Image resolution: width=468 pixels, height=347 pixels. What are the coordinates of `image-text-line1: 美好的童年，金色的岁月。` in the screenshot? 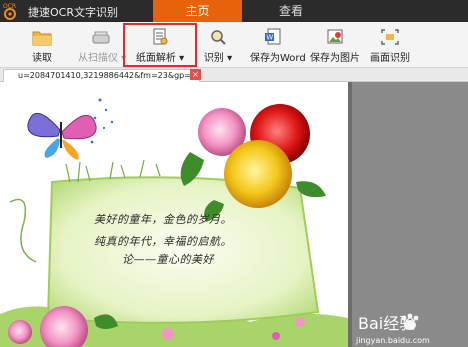 It's located at (163, 219).